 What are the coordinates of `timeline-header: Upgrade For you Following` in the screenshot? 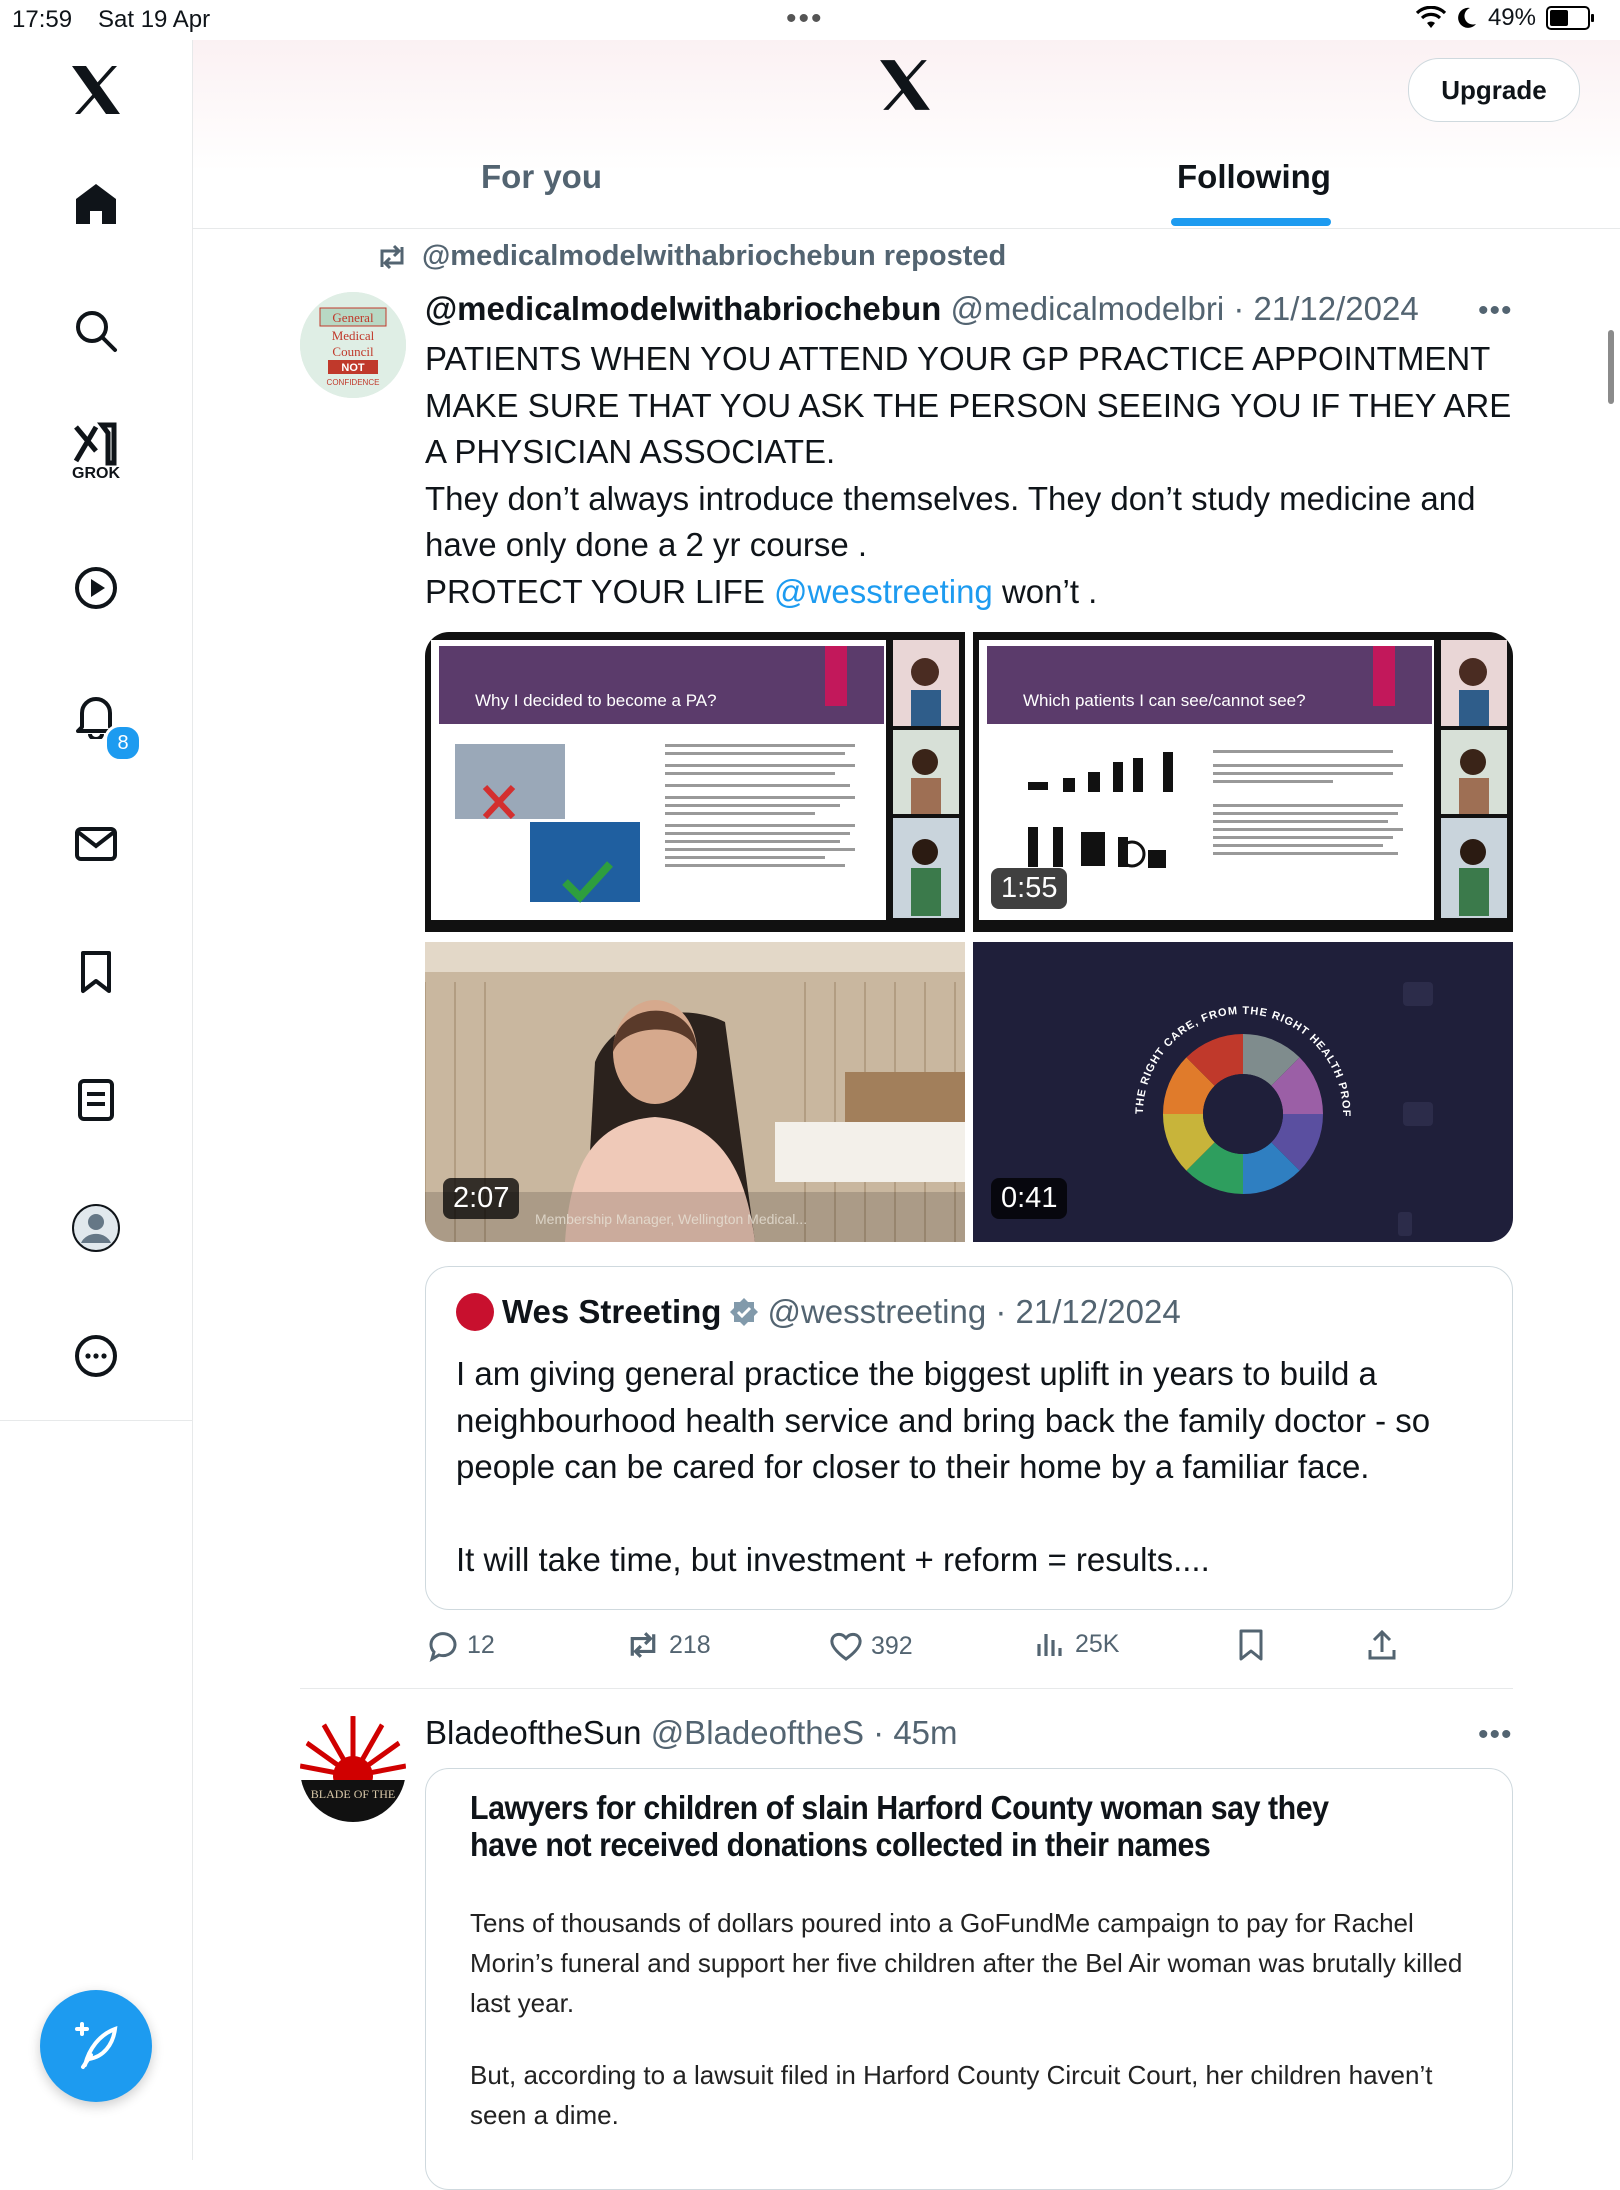 It's located at (906, 134).